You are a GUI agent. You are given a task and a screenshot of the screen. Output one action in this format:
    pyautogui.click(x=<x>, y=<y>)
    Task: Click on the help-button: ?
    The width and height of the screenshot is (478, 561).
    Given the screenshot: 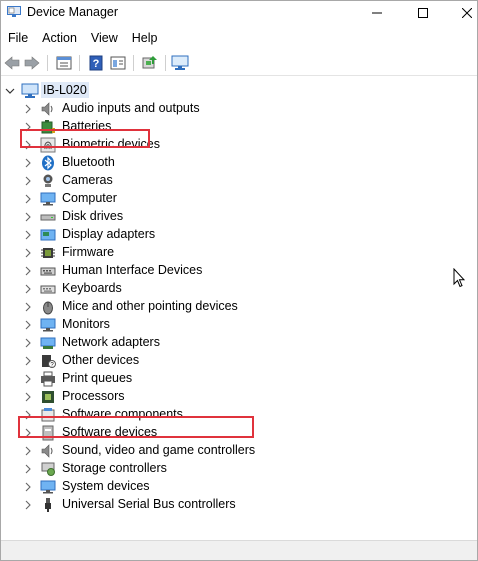 What is the action you would take?
    pyautogui.click(x=96, y=63)
    